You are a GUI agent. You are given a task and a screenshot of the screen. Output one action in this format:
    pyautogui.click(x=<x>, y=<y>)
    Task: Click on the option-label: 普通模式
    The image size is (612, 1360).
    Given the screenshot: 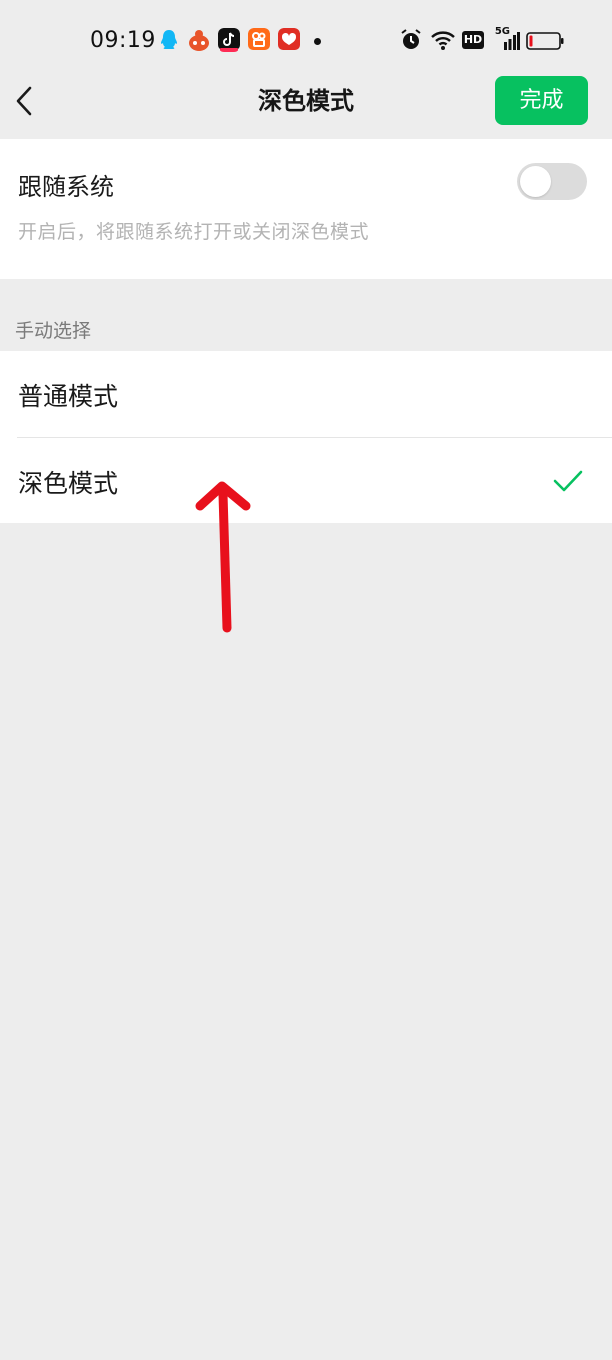 What is the action you would take?
    pyautogui.click(x=68, y=396)
    